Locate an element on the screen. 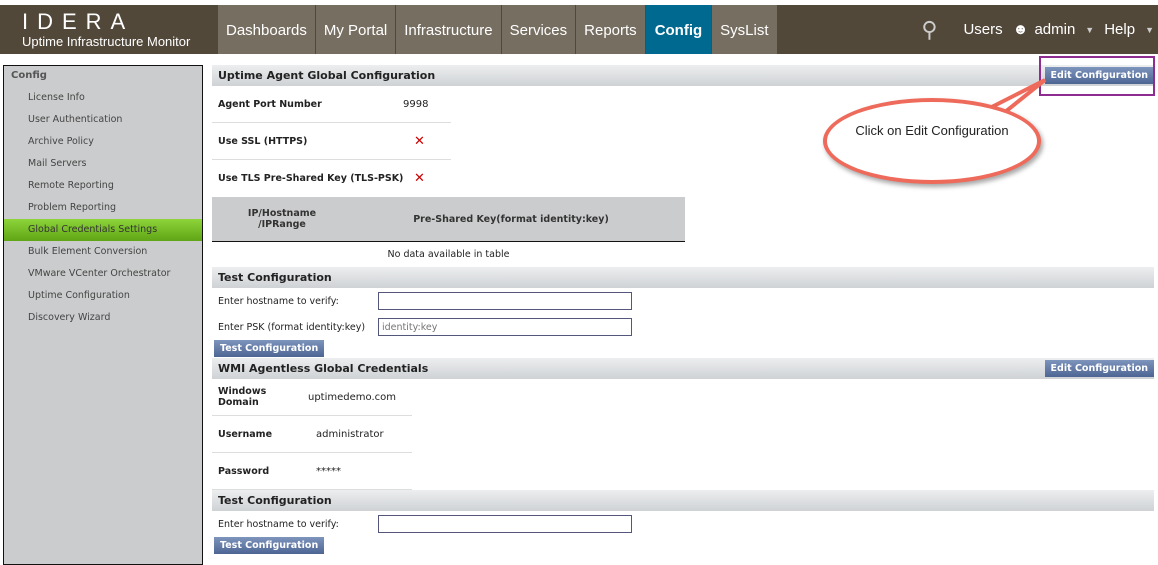  sidebar-item-global-credentials: Global Credentials Settings is located at coordinates (103, 230).